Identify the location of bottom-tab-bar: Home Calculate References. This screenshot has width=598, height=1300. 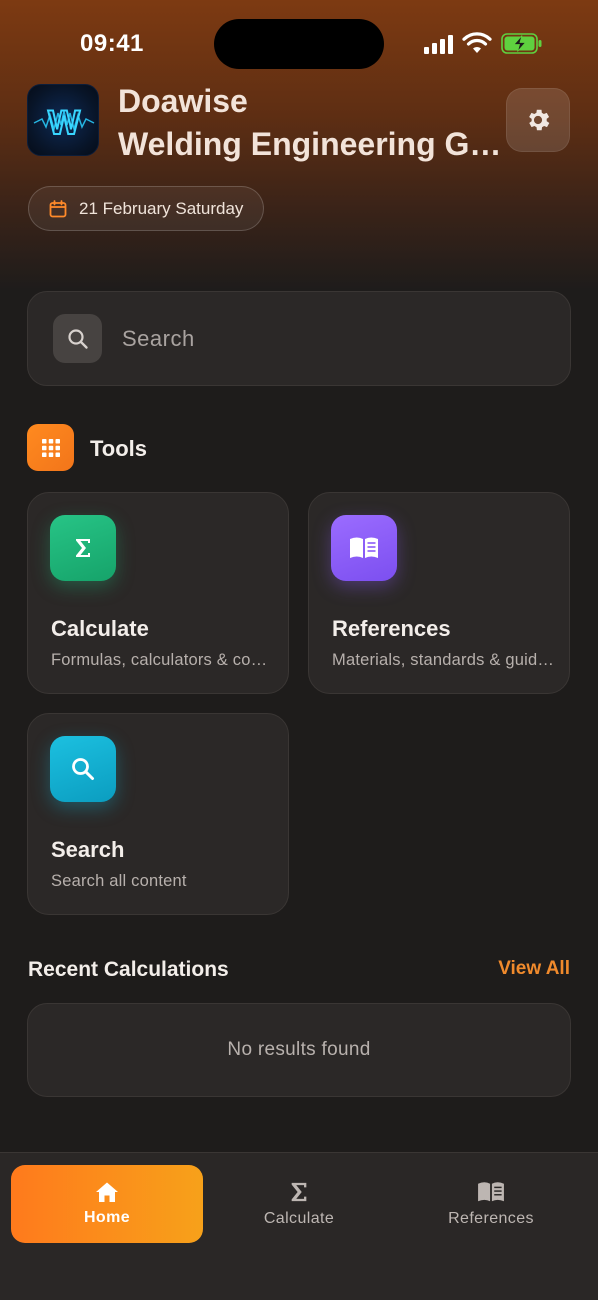
(299, 1226).